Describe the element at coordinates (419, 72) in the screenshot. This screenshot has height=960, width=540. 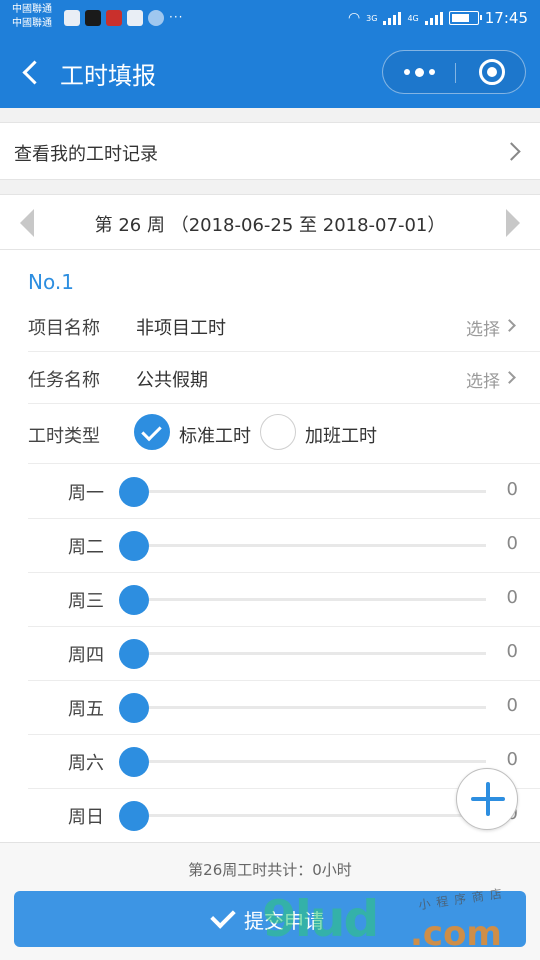
I see `more-menu-button` at that location.